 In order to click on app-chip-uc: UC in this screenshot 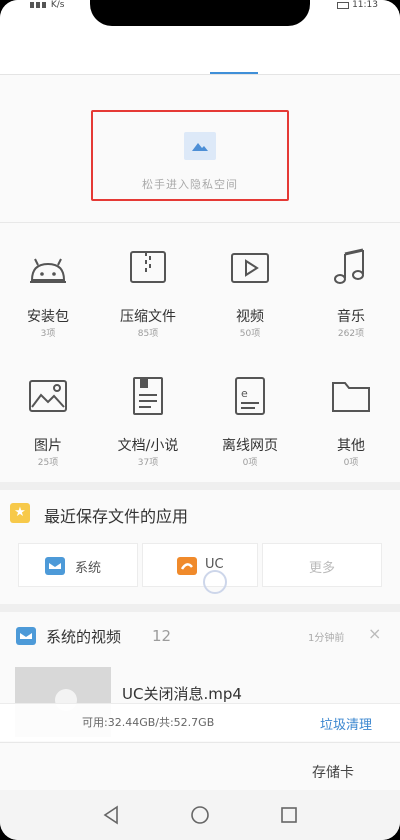, I will do `click(200, 565)`.